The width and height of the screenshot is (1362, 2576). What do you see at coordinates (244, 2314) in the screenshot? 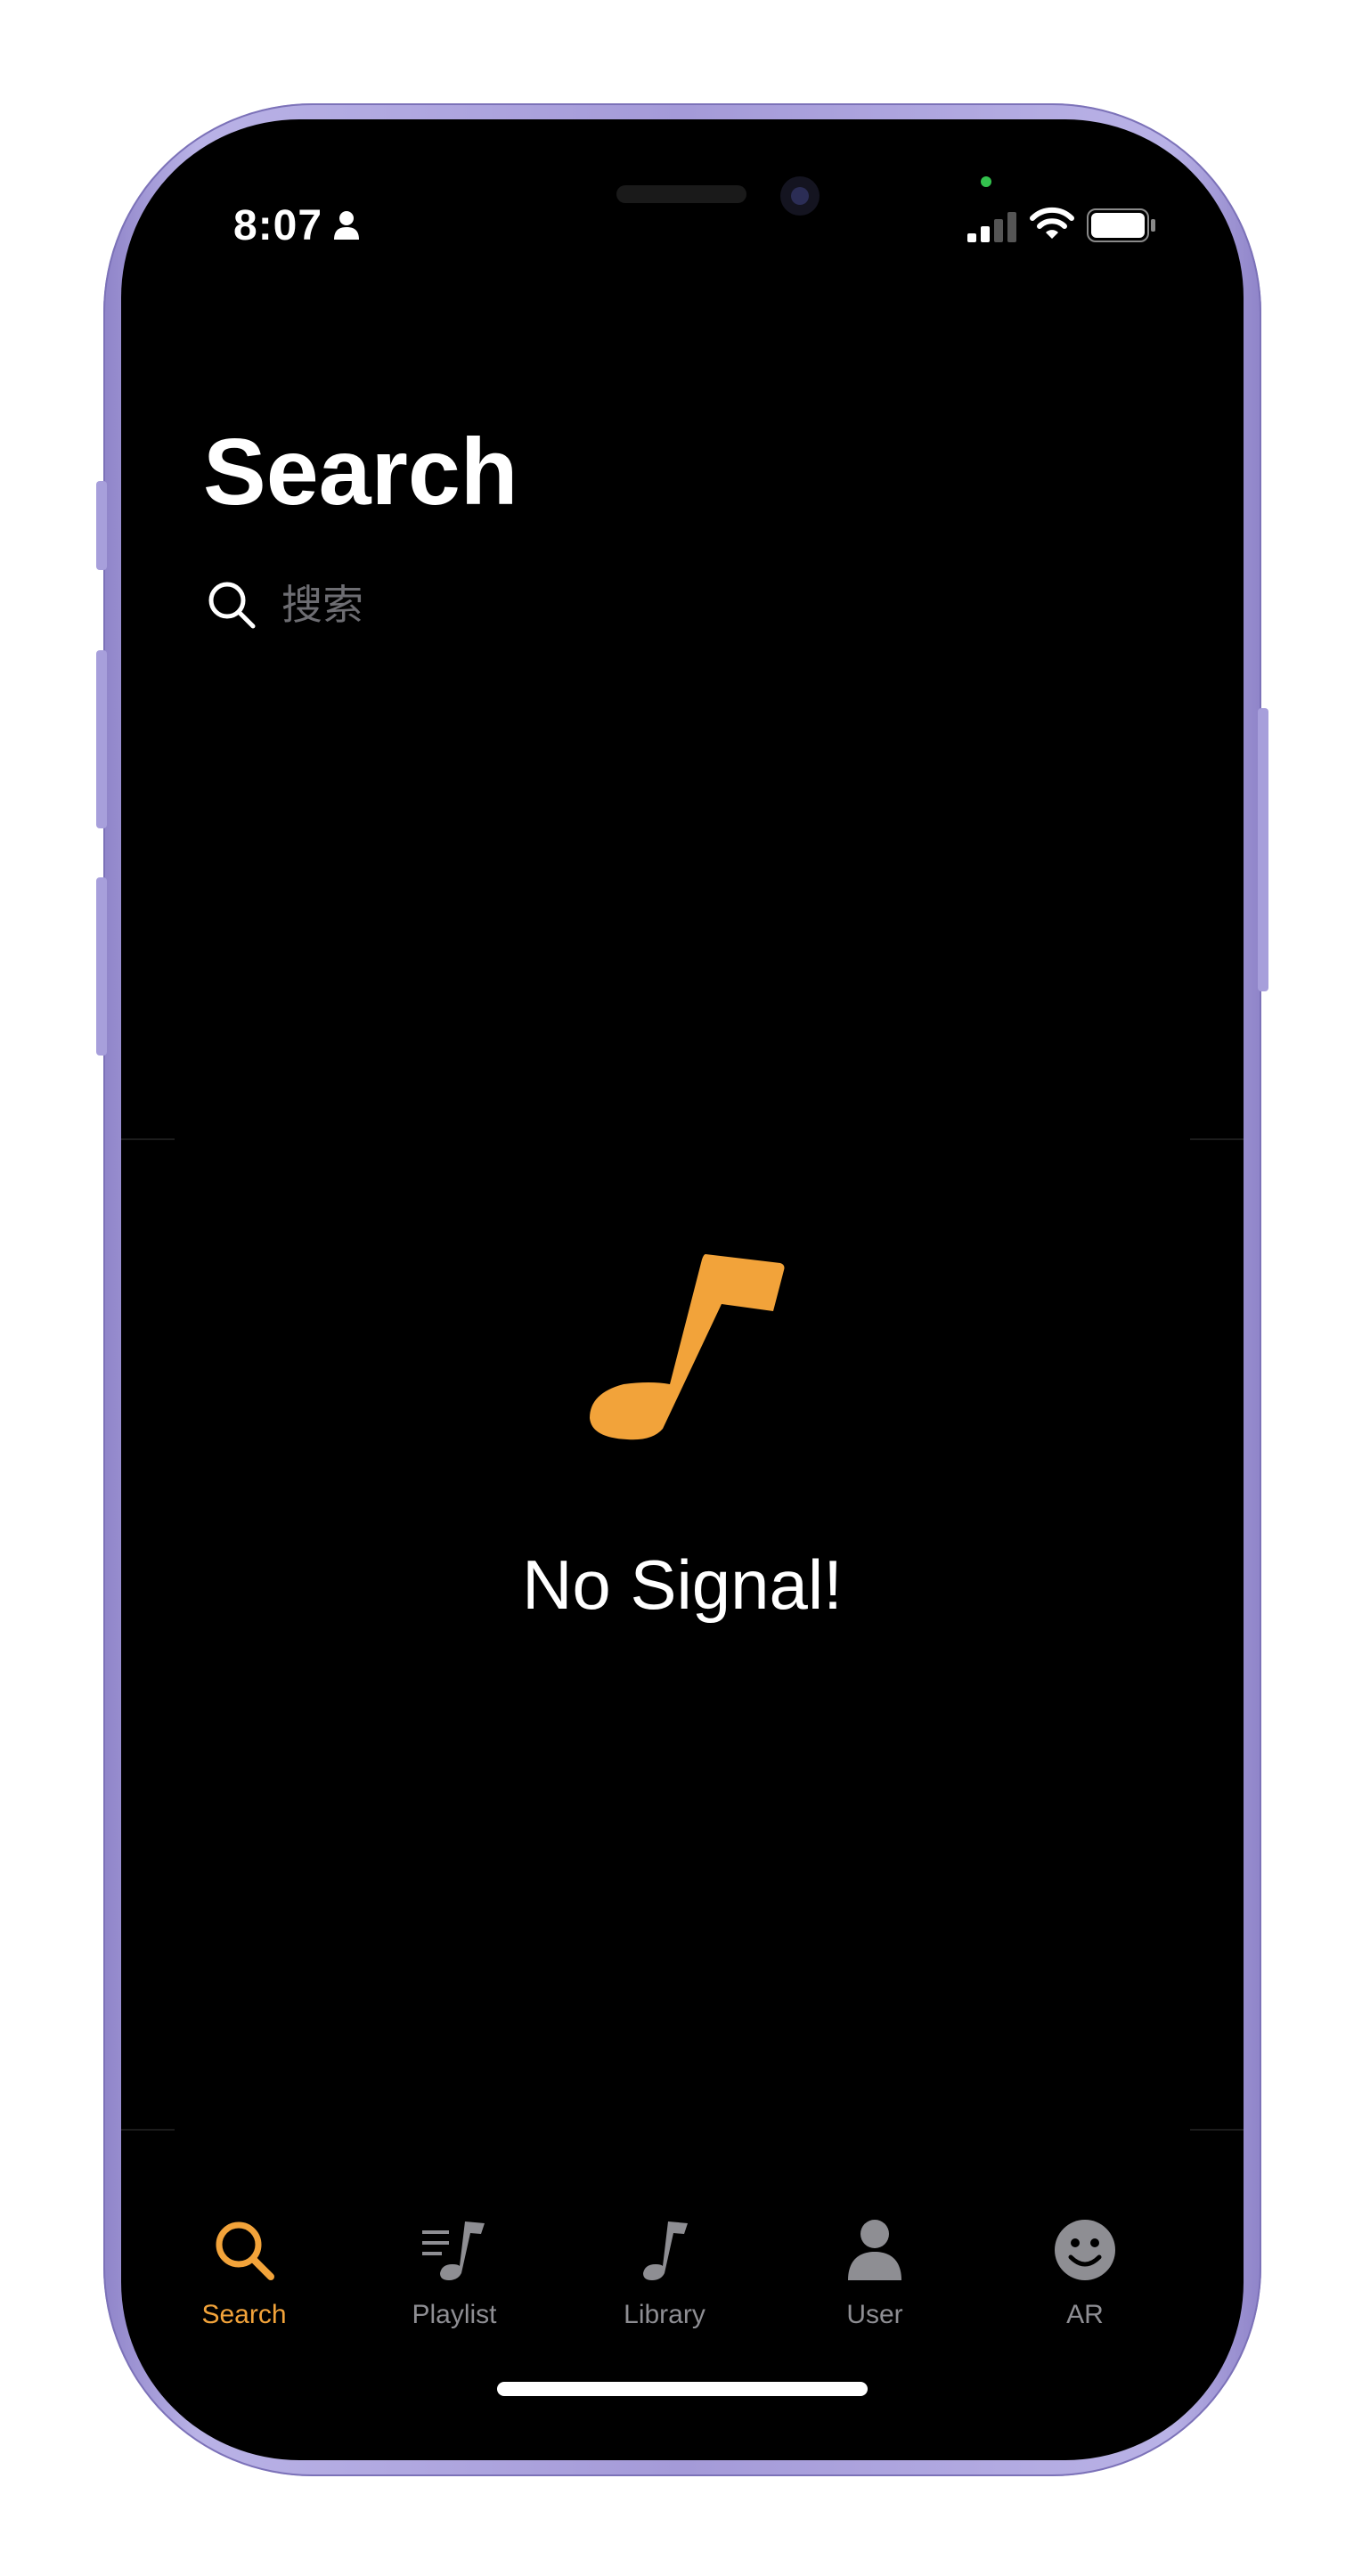
I see `tab-label-search: Search` at bounding box center [244, 2314].